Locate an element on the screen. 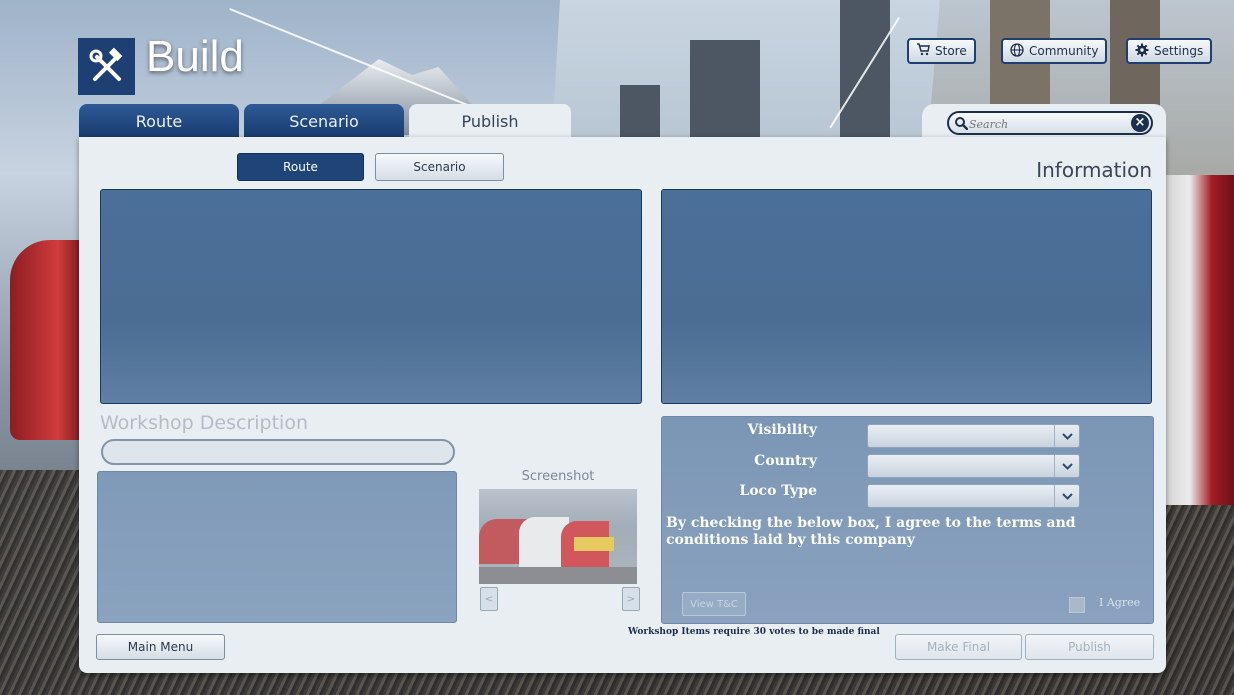  background-red-locomotive is located at coordinates (50, 340).